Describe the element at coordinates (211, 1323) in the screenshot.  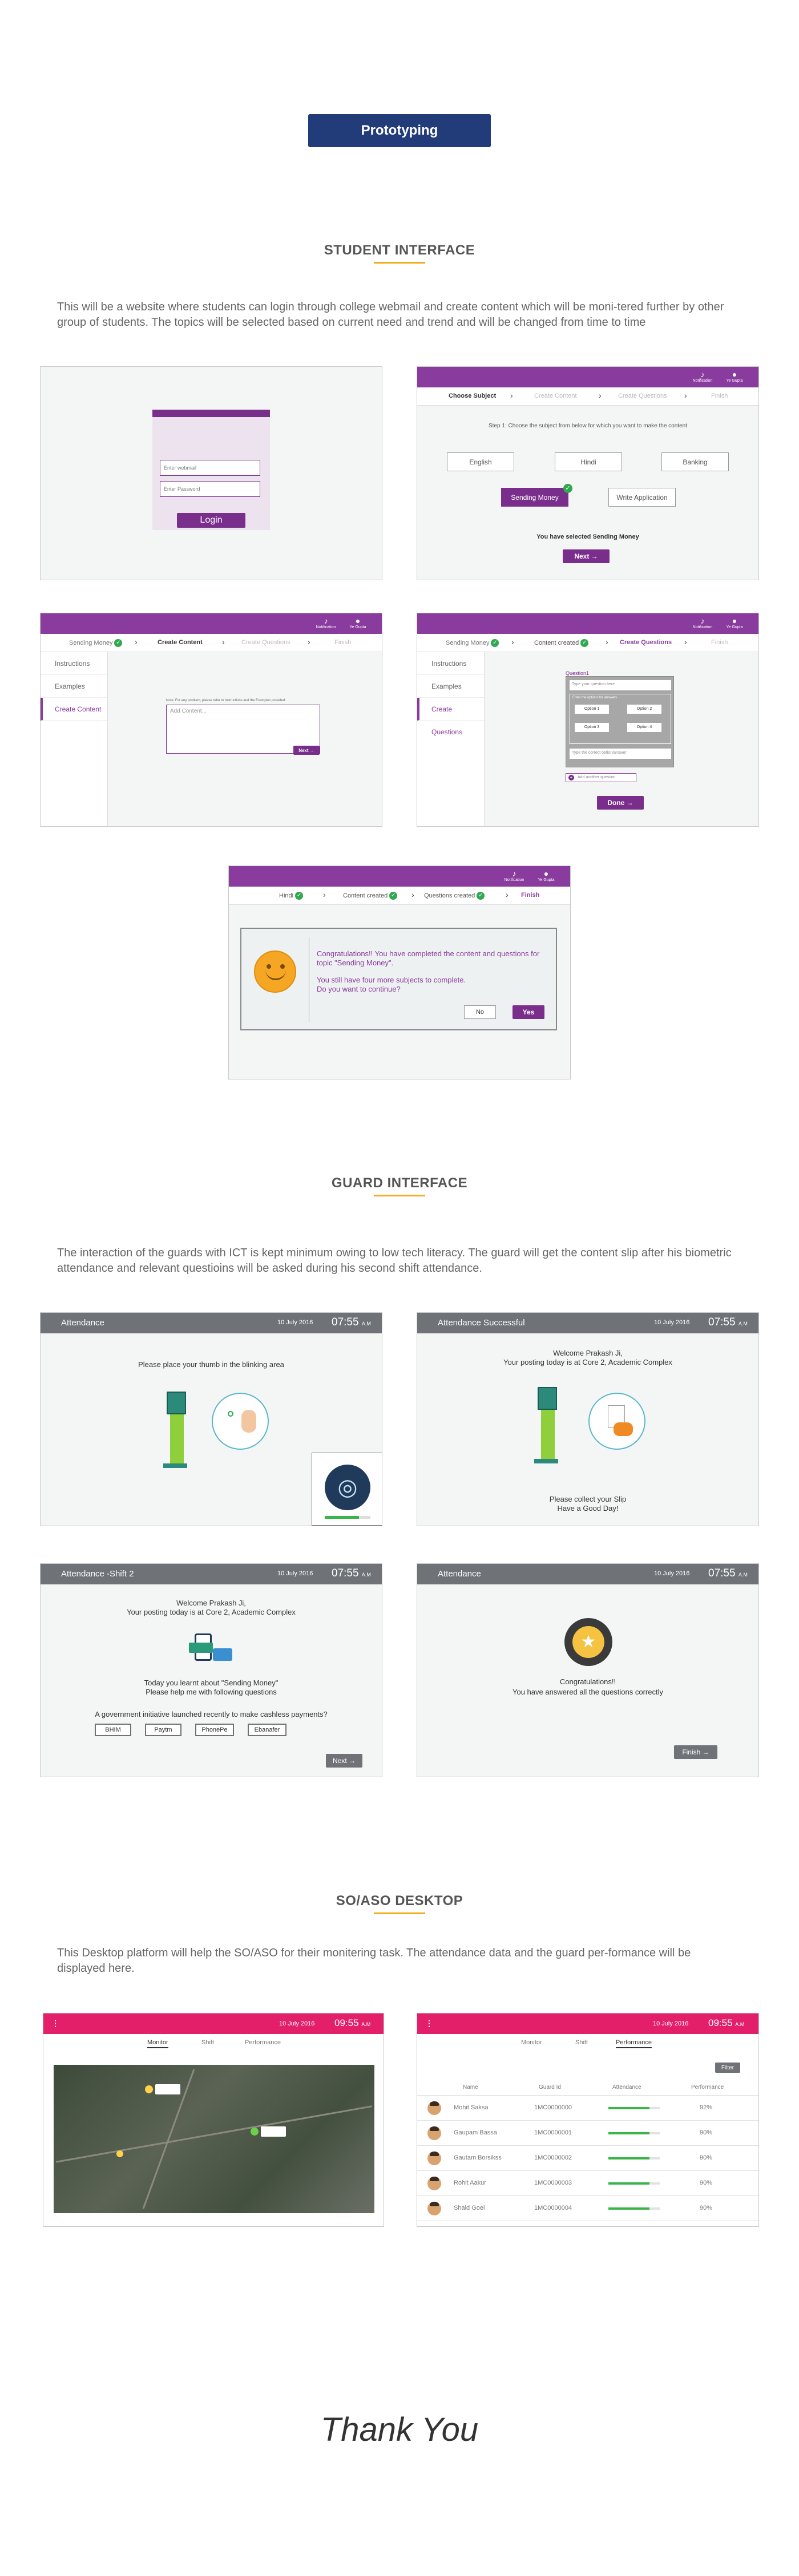
I see `header-bar: Attendance 10 July 2016 07:55 A.M` at that location.